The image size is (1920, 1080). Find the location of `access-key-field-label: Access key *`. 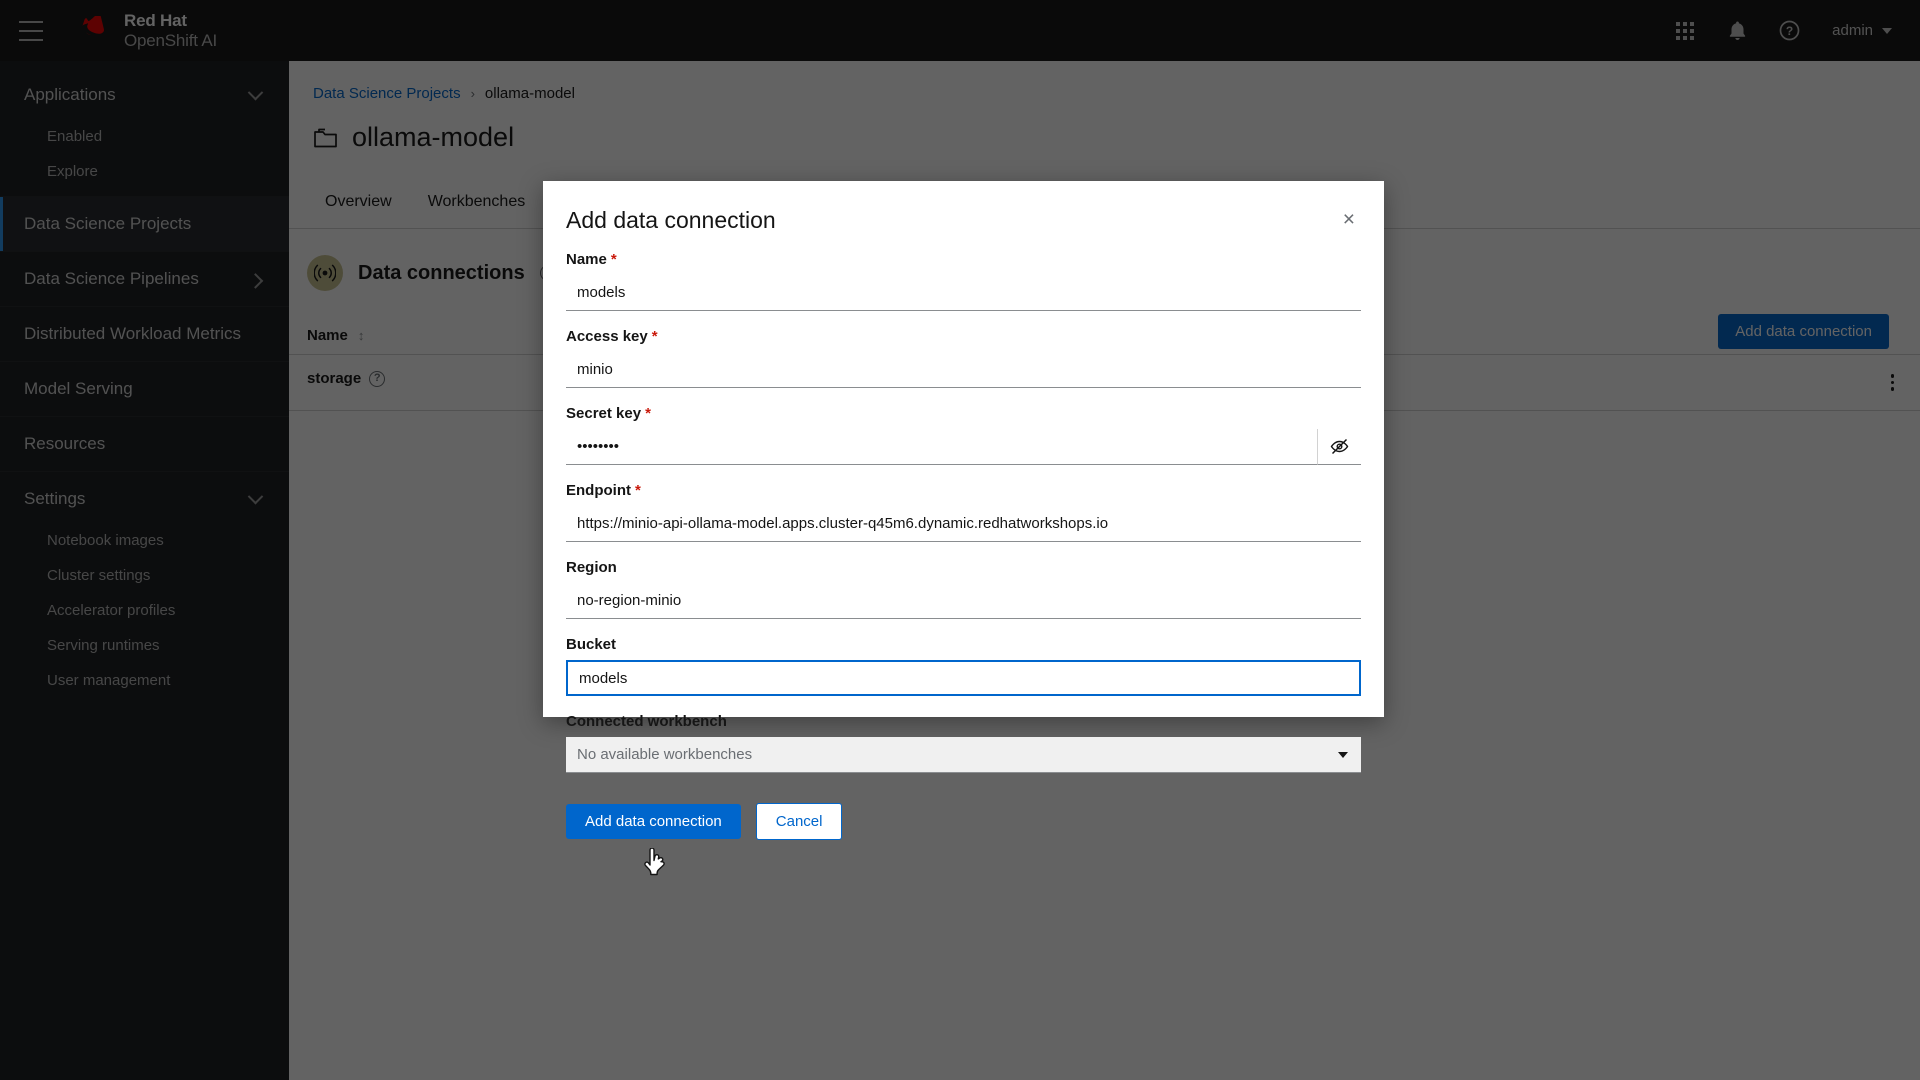

access-key-field-label: Access key * is located at coordinates (612, 336).